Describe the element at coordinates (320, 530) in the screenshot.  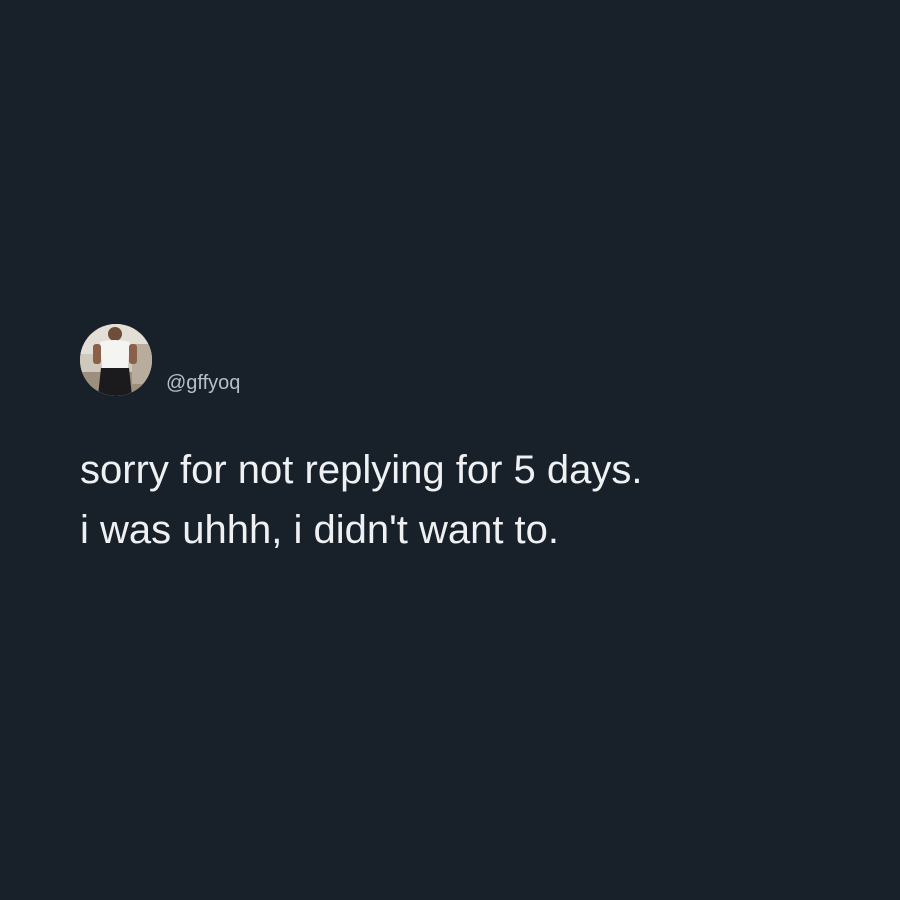
I see `tweet-text-line: i was uhhh, i didn't want to.` at that location.